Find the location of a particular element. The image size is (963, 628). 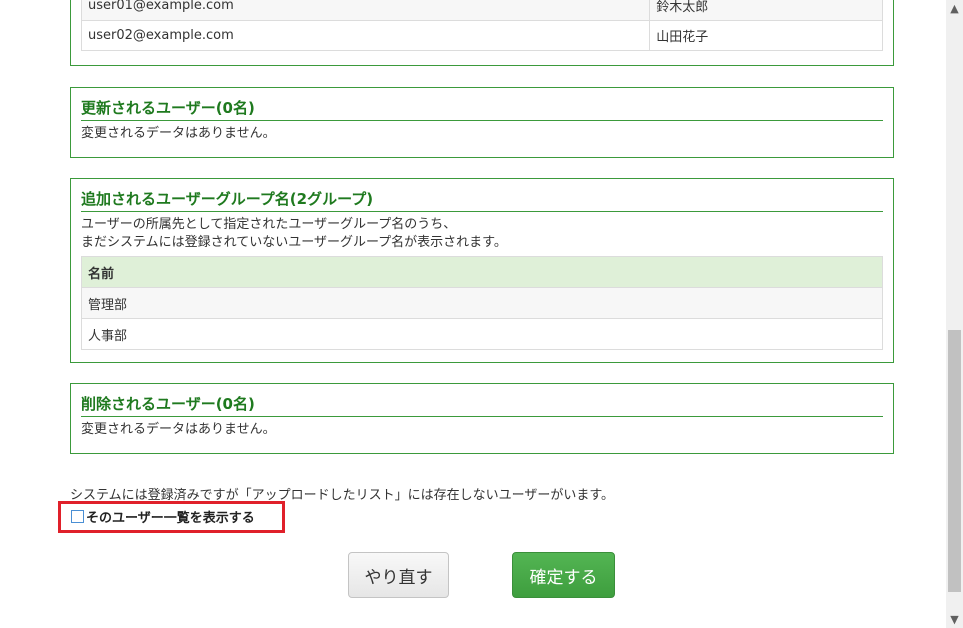

table-header-row: 名前 is located at coordinates (482, 272).